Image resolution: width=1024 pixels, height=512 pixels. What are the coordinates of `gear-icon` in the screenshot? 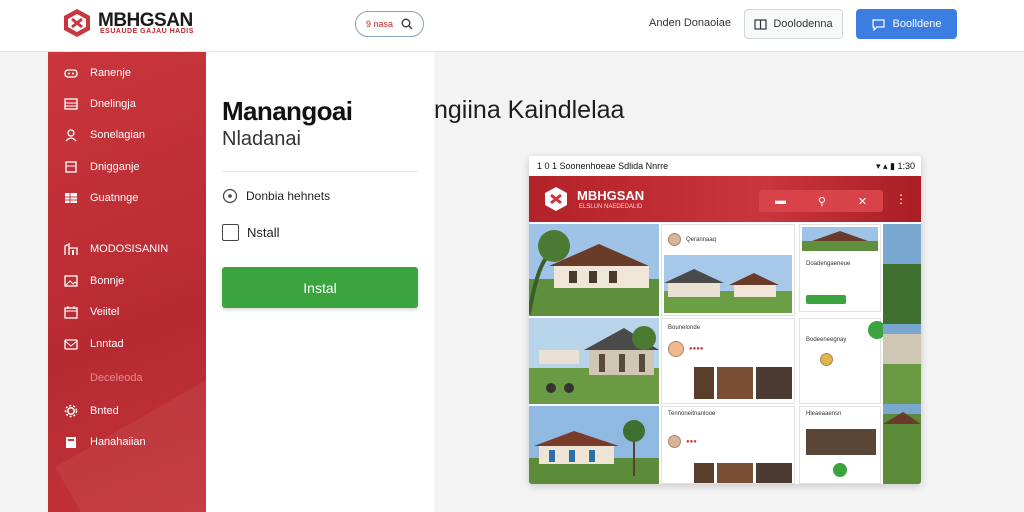 It's located at (71, 411).